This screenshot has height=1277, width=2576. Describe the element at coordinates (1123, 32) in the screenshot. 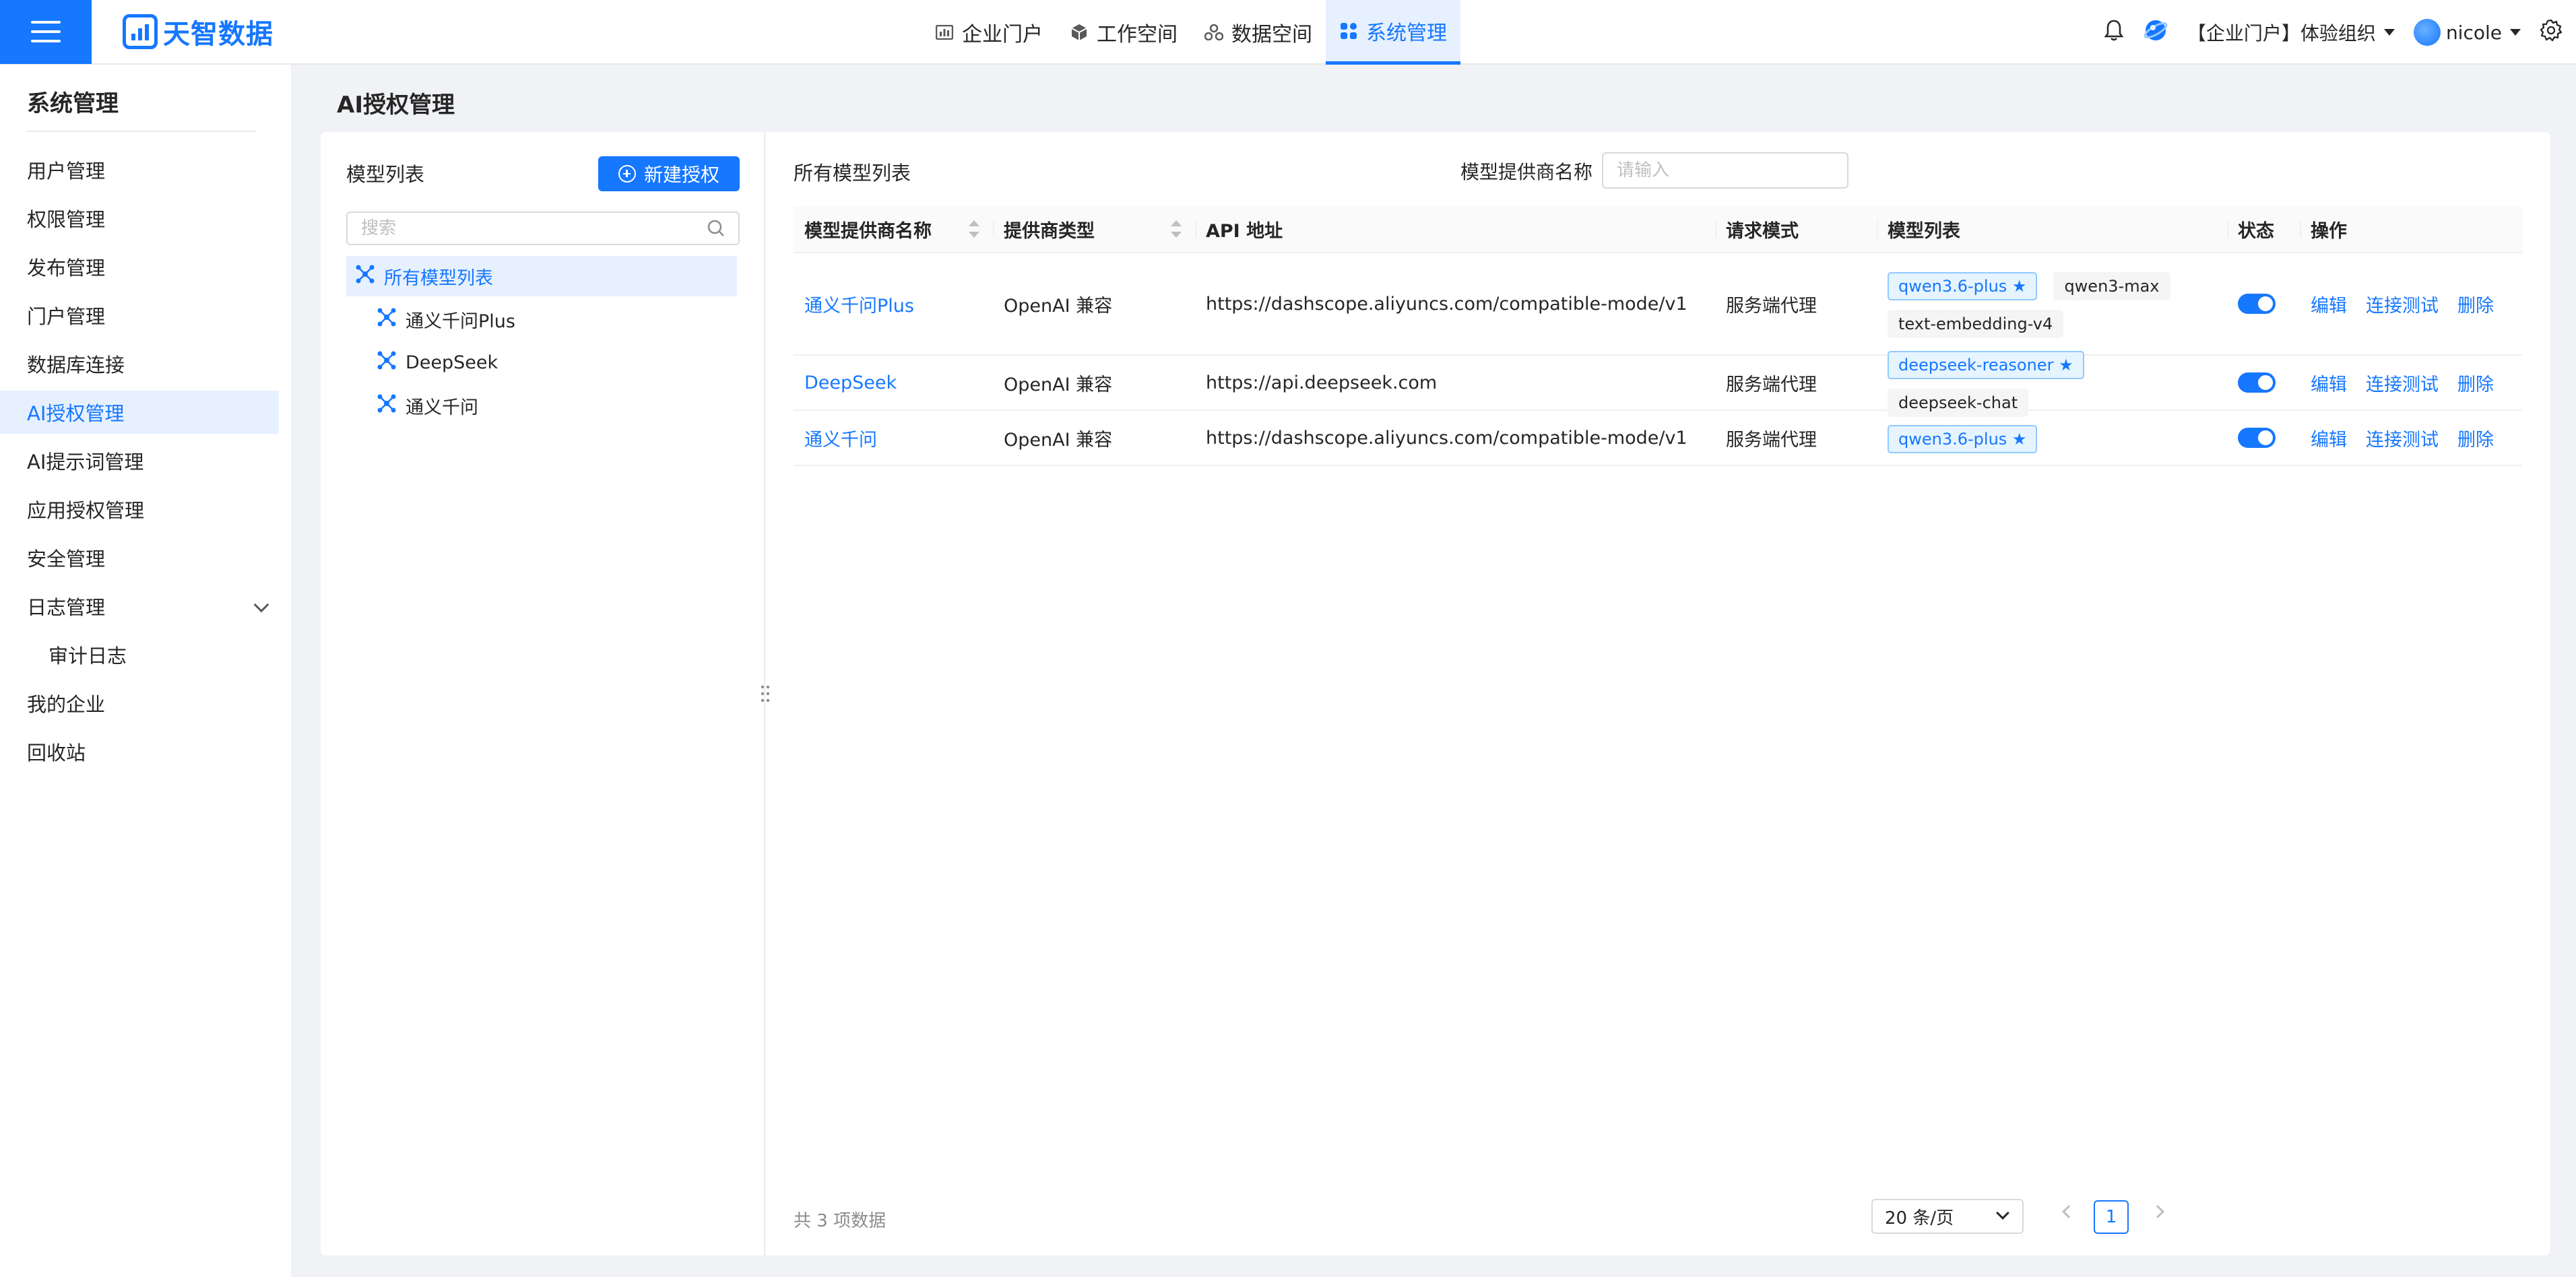

I see `nav-tab-workspace: 工作空间` at that location.